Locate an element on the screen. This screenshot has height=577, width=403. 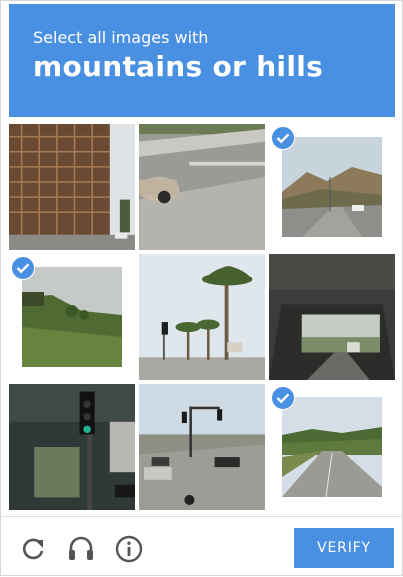
tile-image-green-hillside is located at coordinates (72, 317).